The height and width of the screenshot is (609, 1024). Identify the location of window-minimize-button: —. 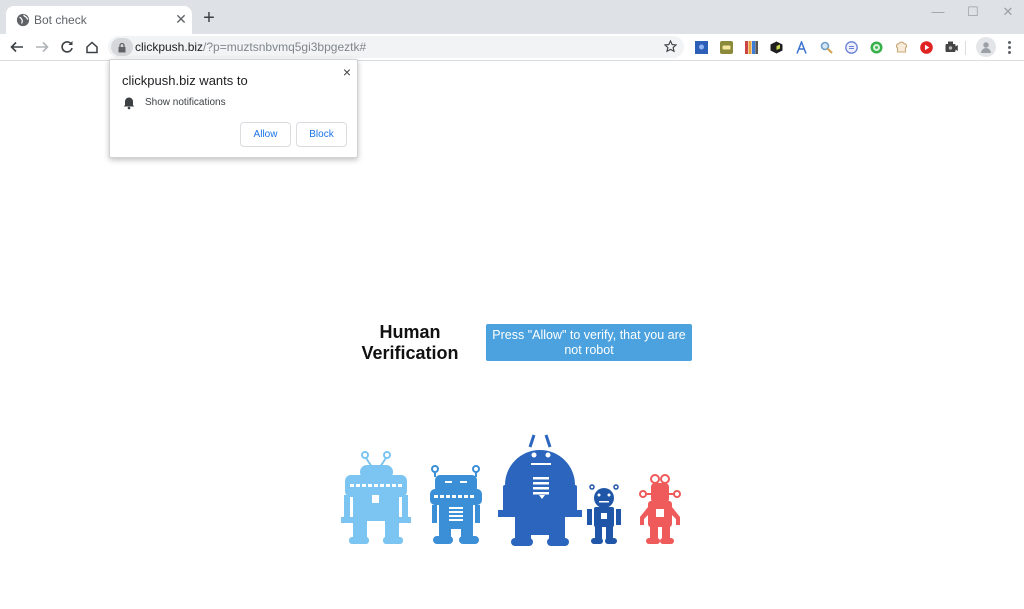
(938, 12).